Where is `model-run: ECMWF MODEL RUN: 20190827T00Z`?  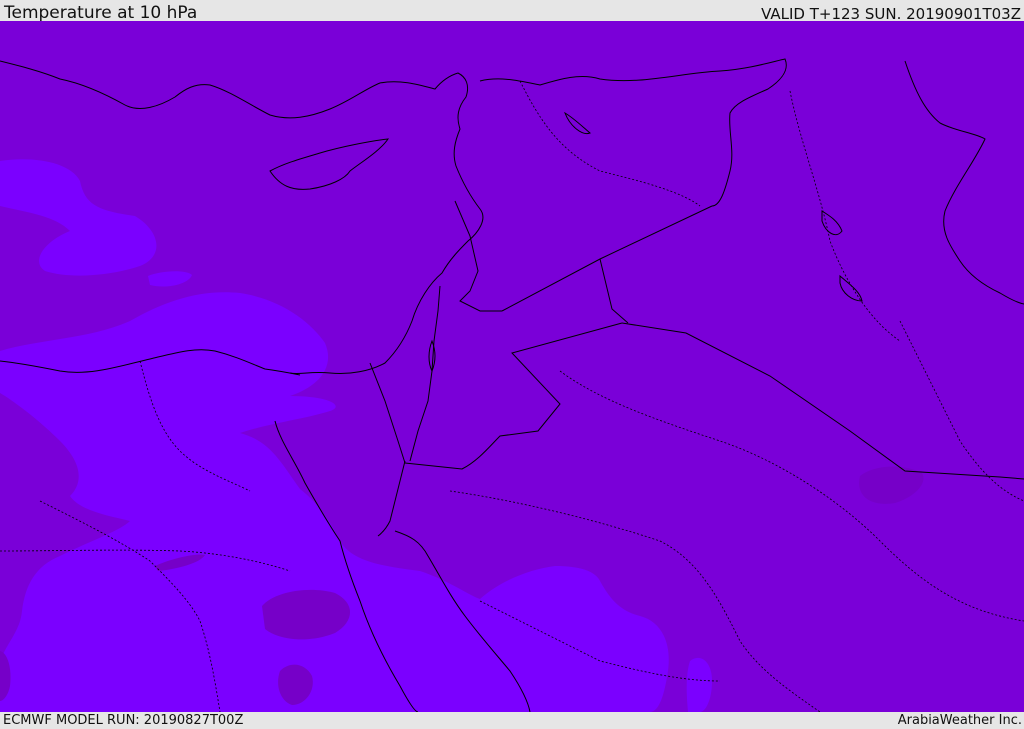
model-run: ECMWF MODEL RUN: 20190827T00Z is located at coordinates (123, 720).